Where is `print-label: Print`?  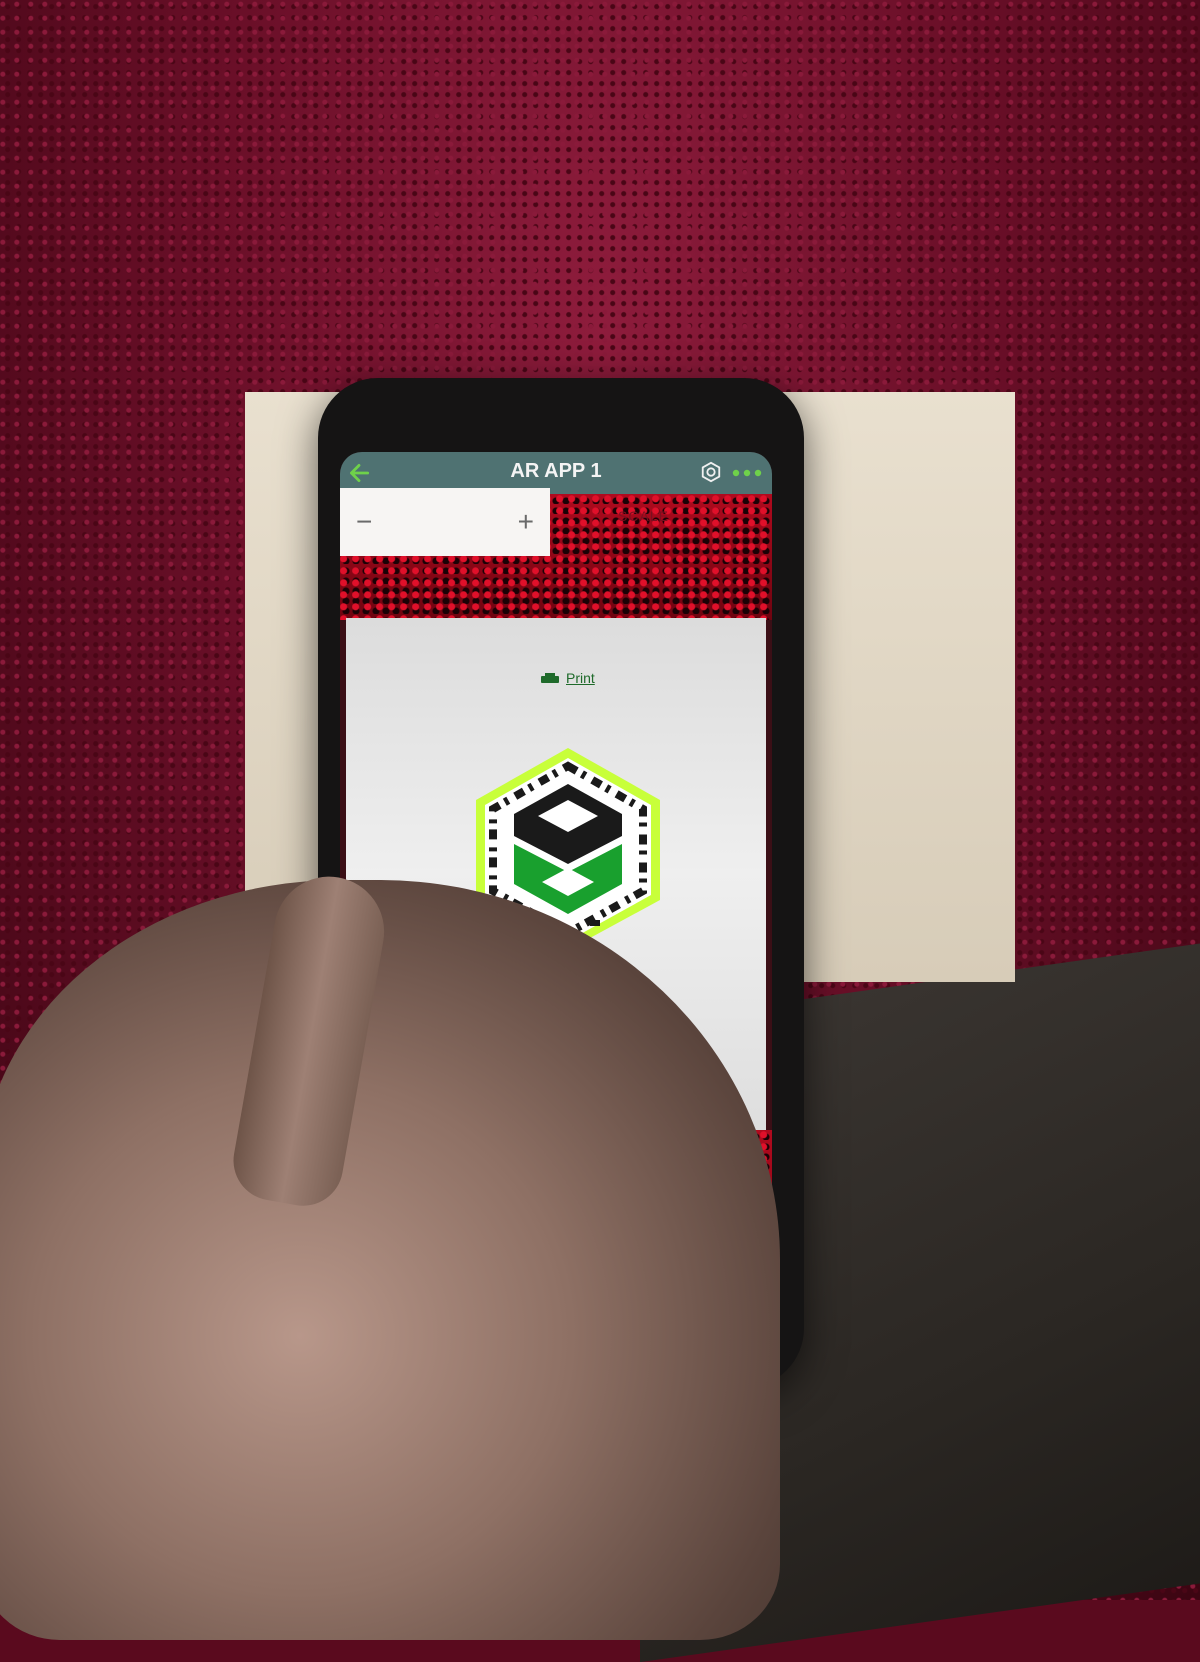
print-label: Print is located at coordinates (580, 678).